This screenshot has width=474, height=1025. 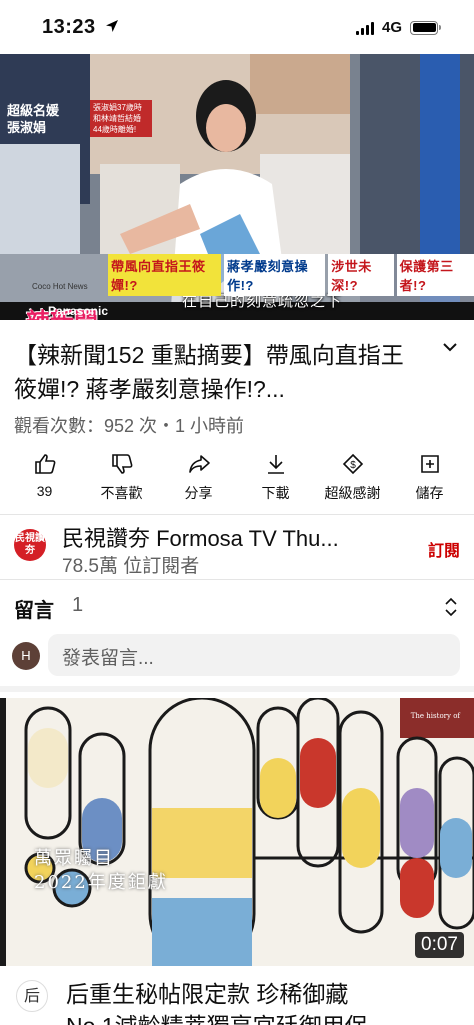 I want to click on share-label: 分享, so click(x=198, y=493).